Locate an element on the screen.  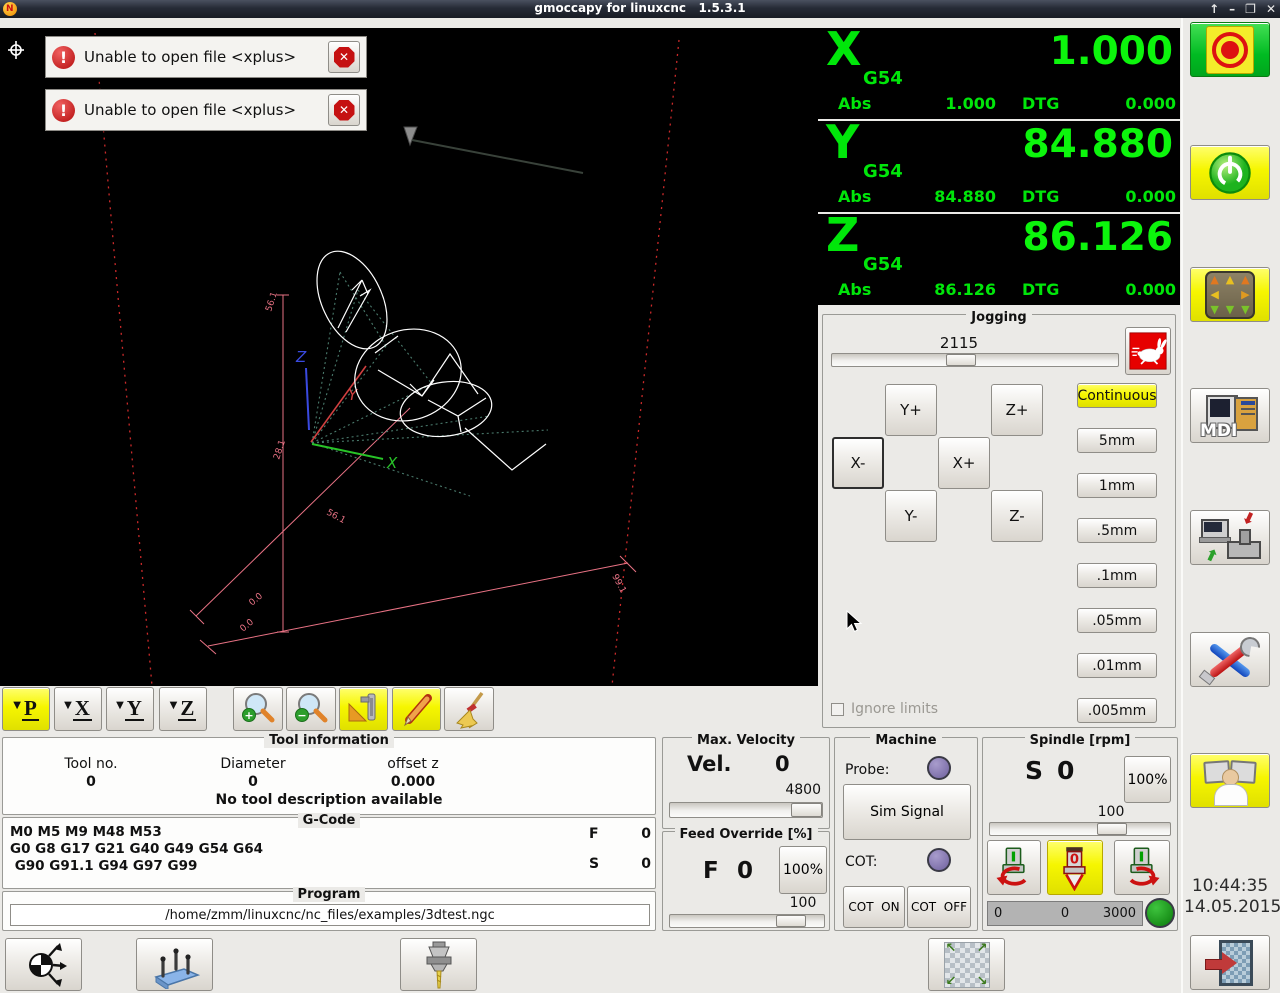
notification-toast: ! Unable to open file <xplus> ✕ is located at coordinates (206, 110).